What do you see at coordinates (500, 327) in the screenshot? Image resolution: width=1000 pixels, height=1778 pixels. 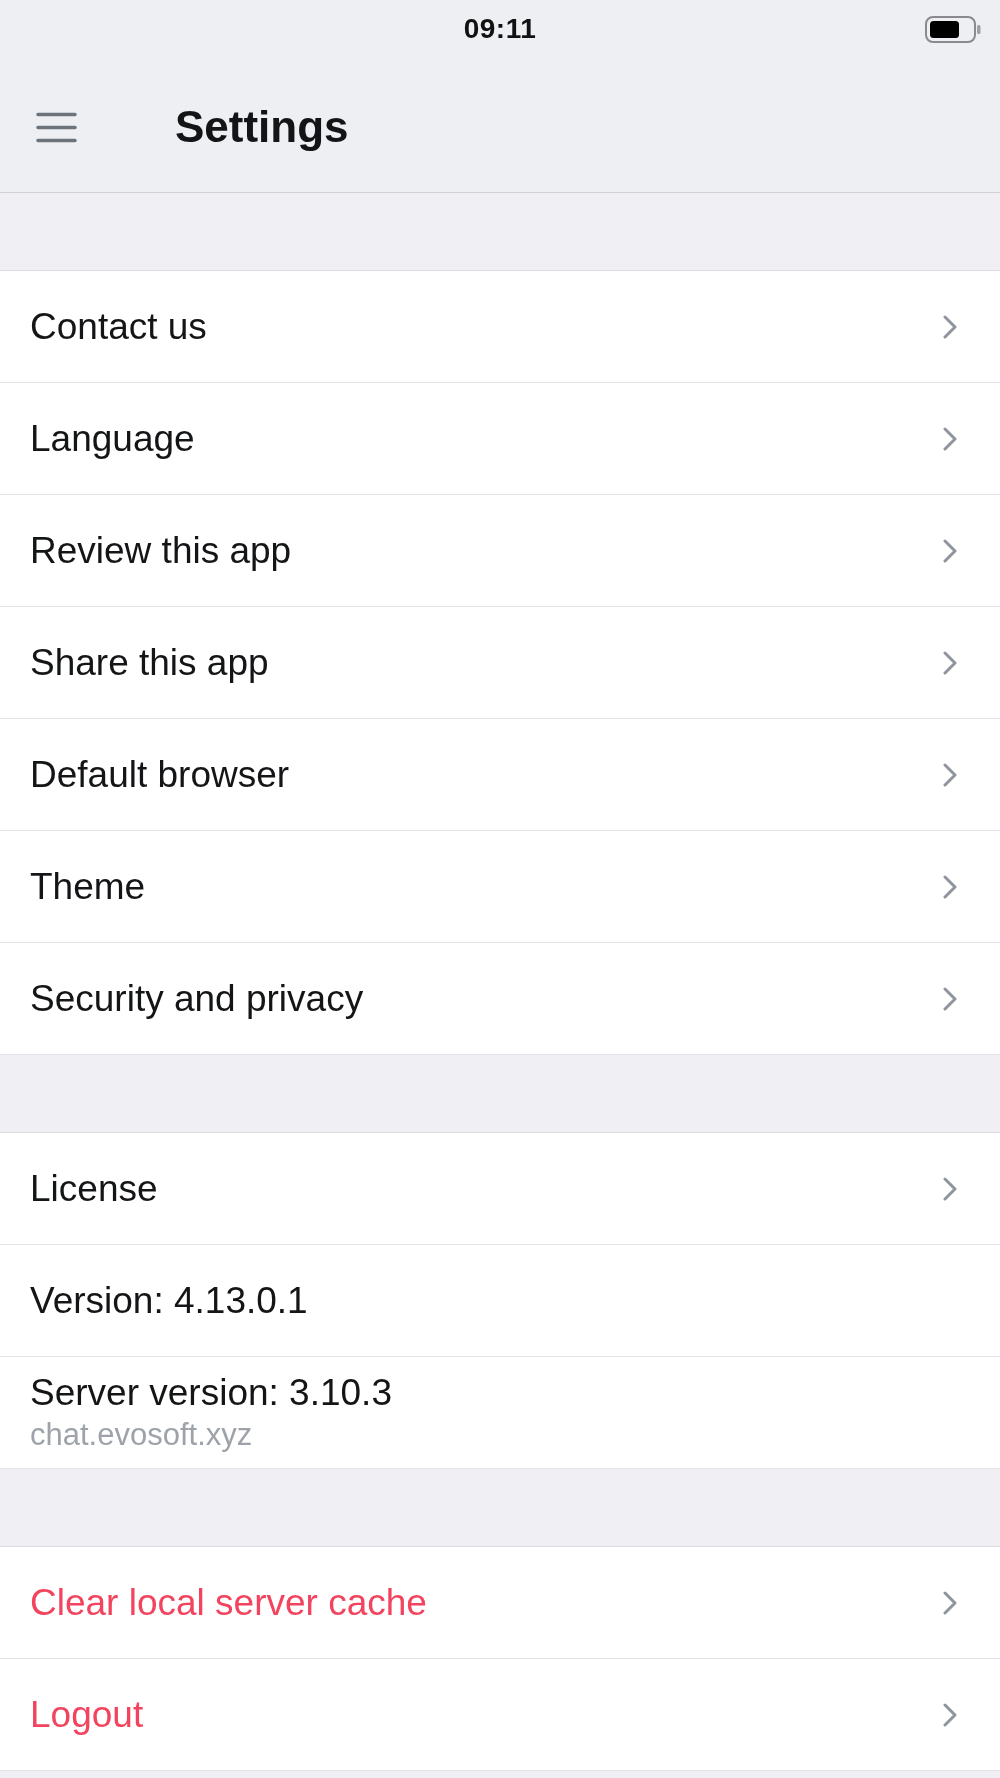 I see `settings-item: Contact us` at bounding box center [500, 327].